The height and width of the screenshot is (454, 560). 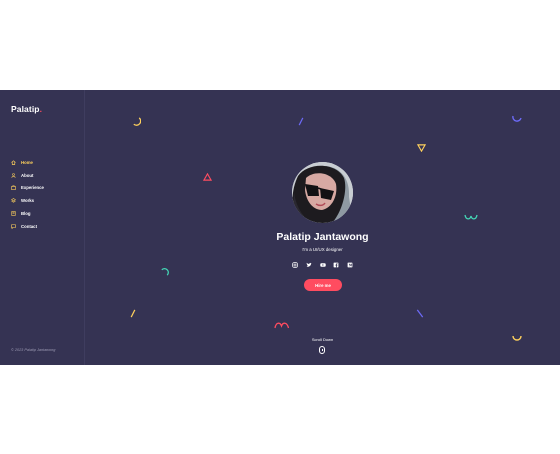 I want to click on arc-shape-yellow, so click(x=137, y=121).